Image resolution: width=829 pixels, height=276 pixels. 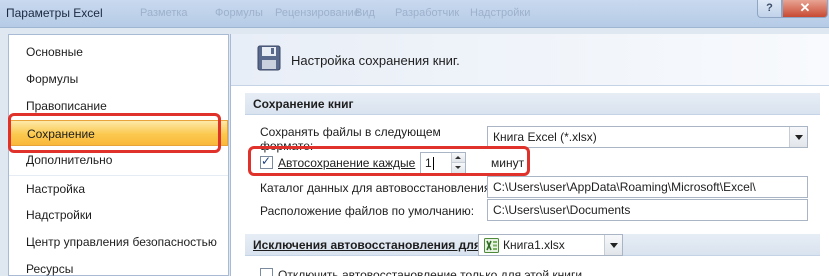 I want to click on highlight-box-save, so click(x=114, y=133).